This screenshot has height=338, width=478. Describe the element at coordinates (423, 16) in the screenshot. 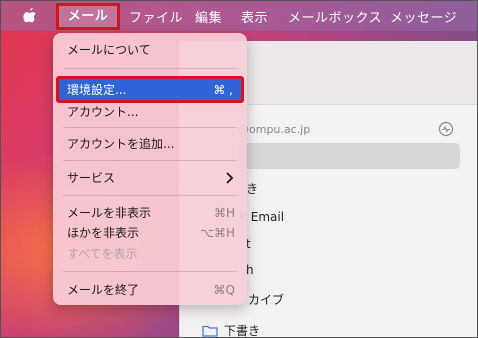

I see `menu-message: メッセージ` at that location.